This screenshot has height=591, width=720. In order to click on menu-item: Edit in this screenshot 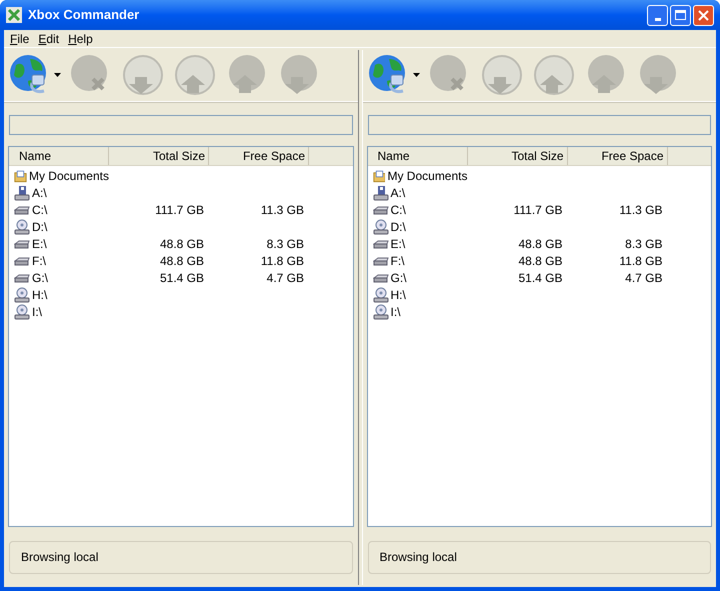, I will do `click(49, 39)`.